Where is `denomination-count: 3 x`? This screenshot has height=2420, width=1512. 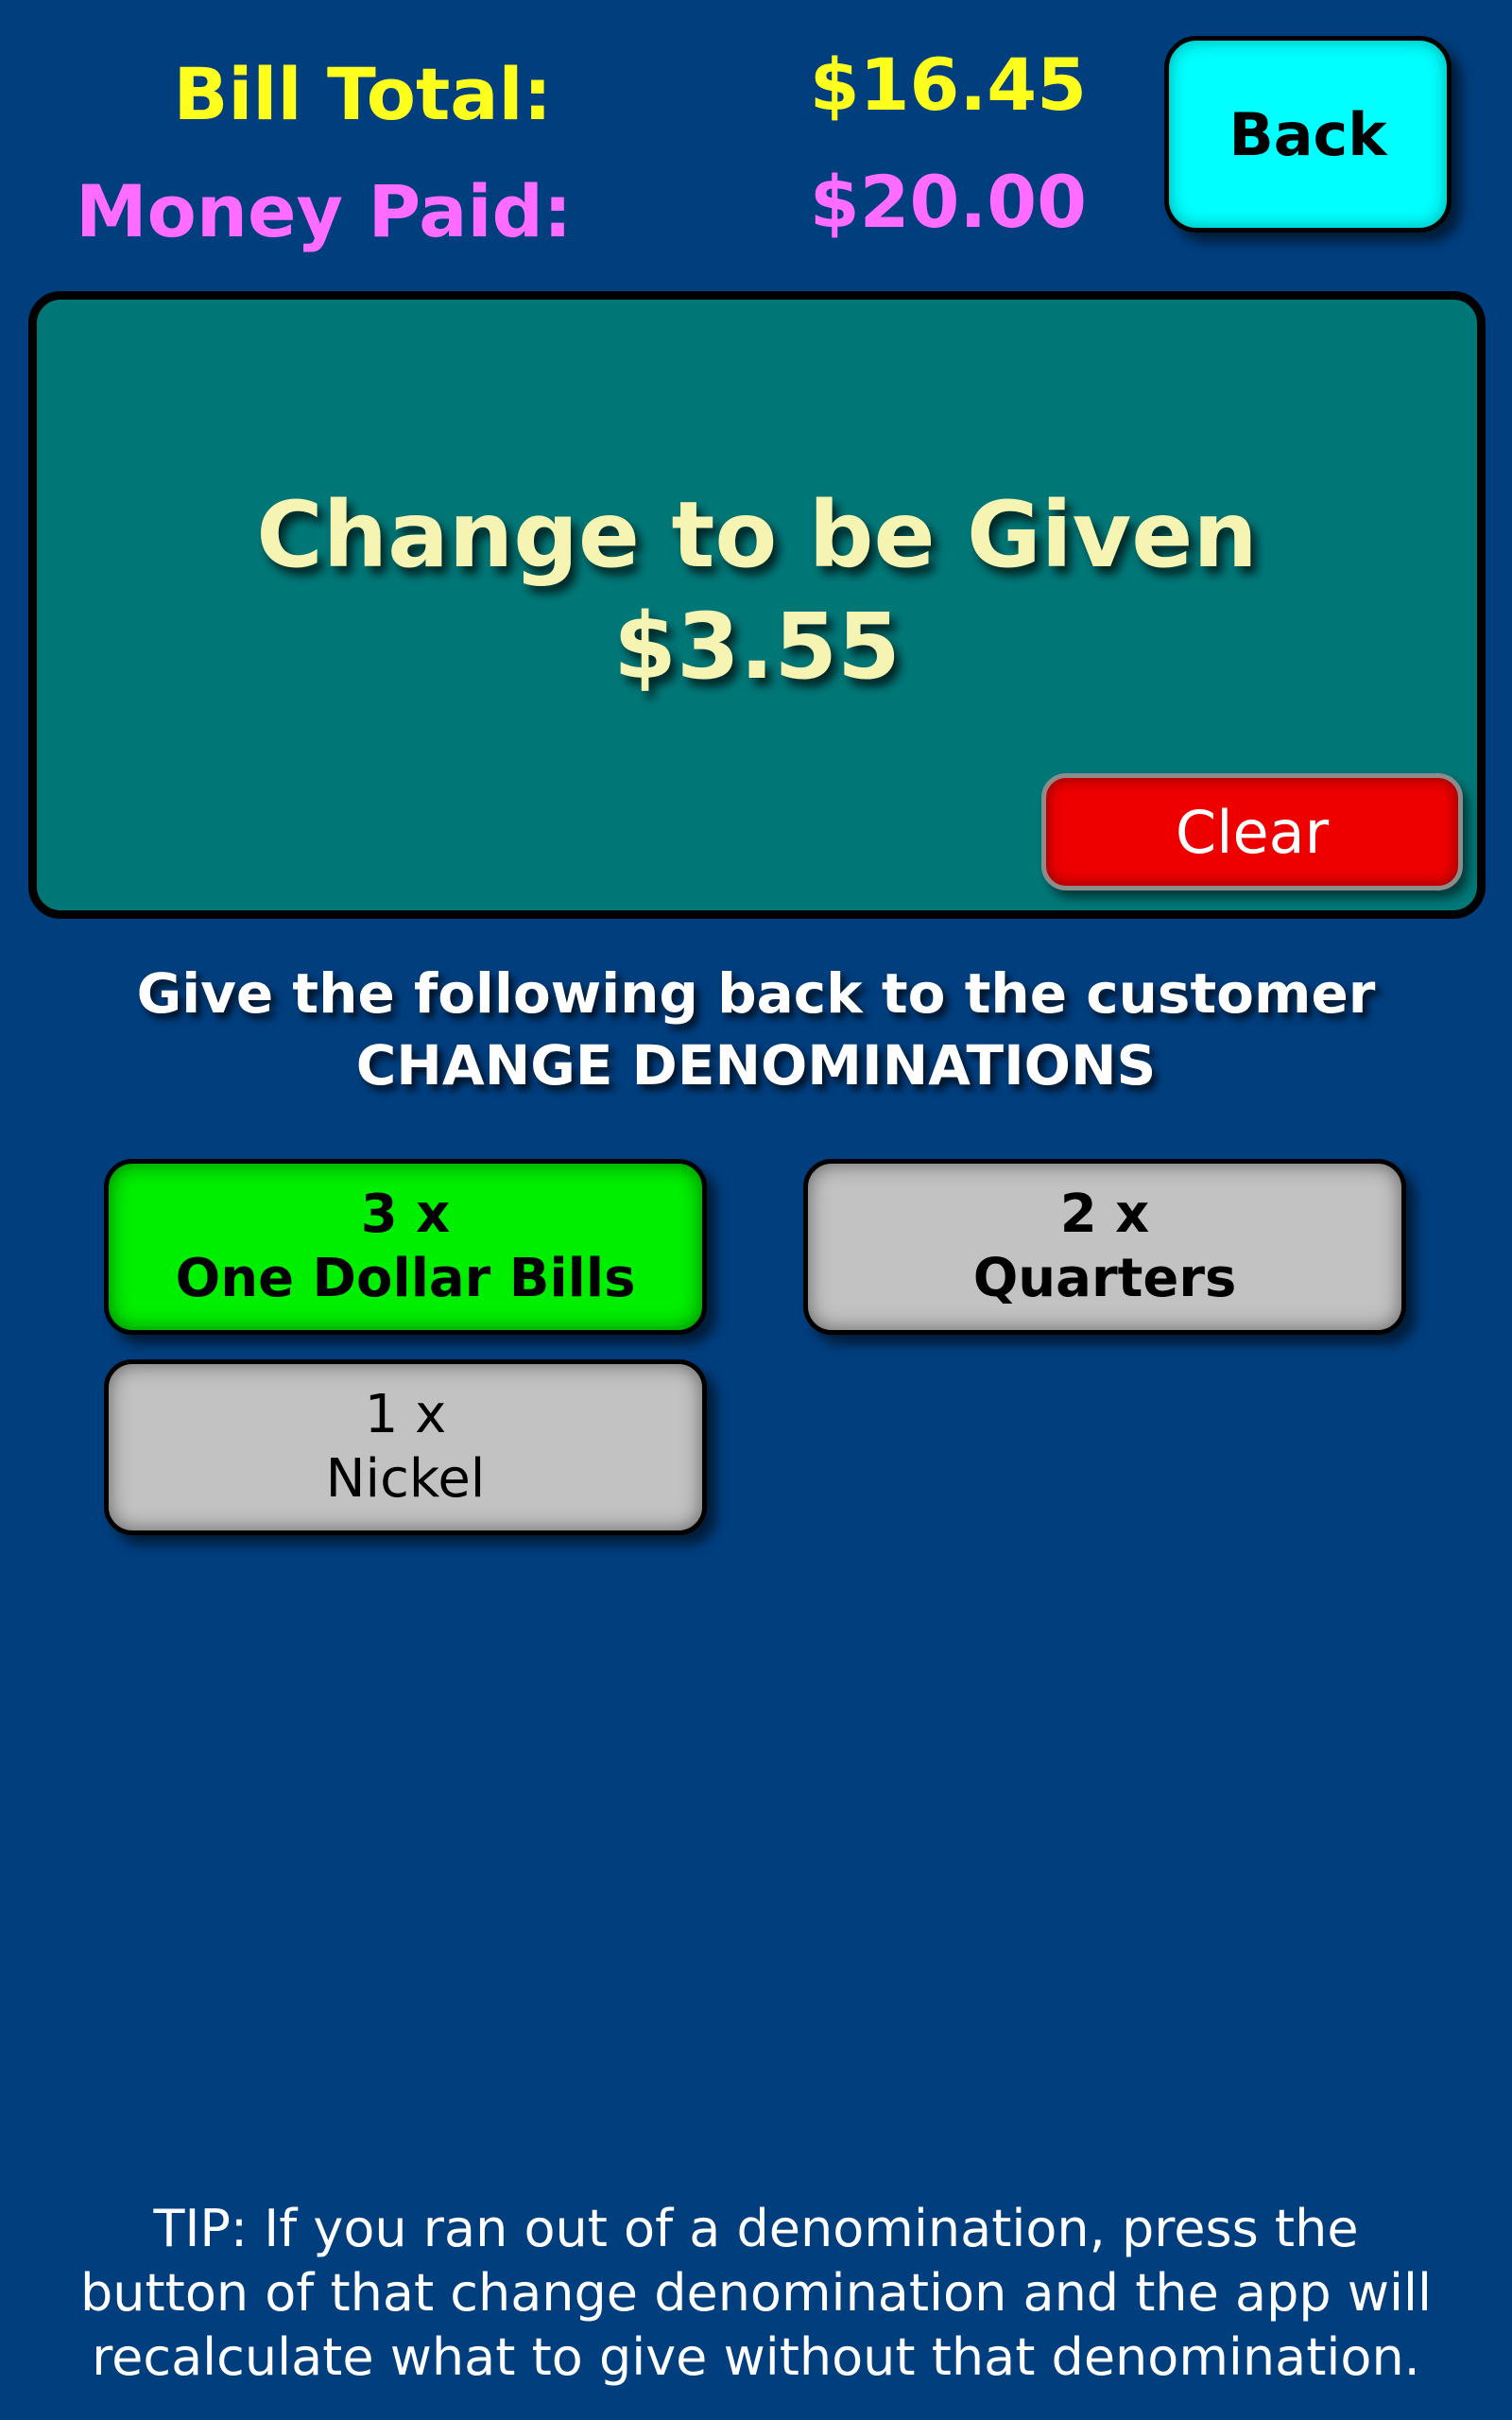
denomination-count: 3 x is located at coordinates (405, 1214).